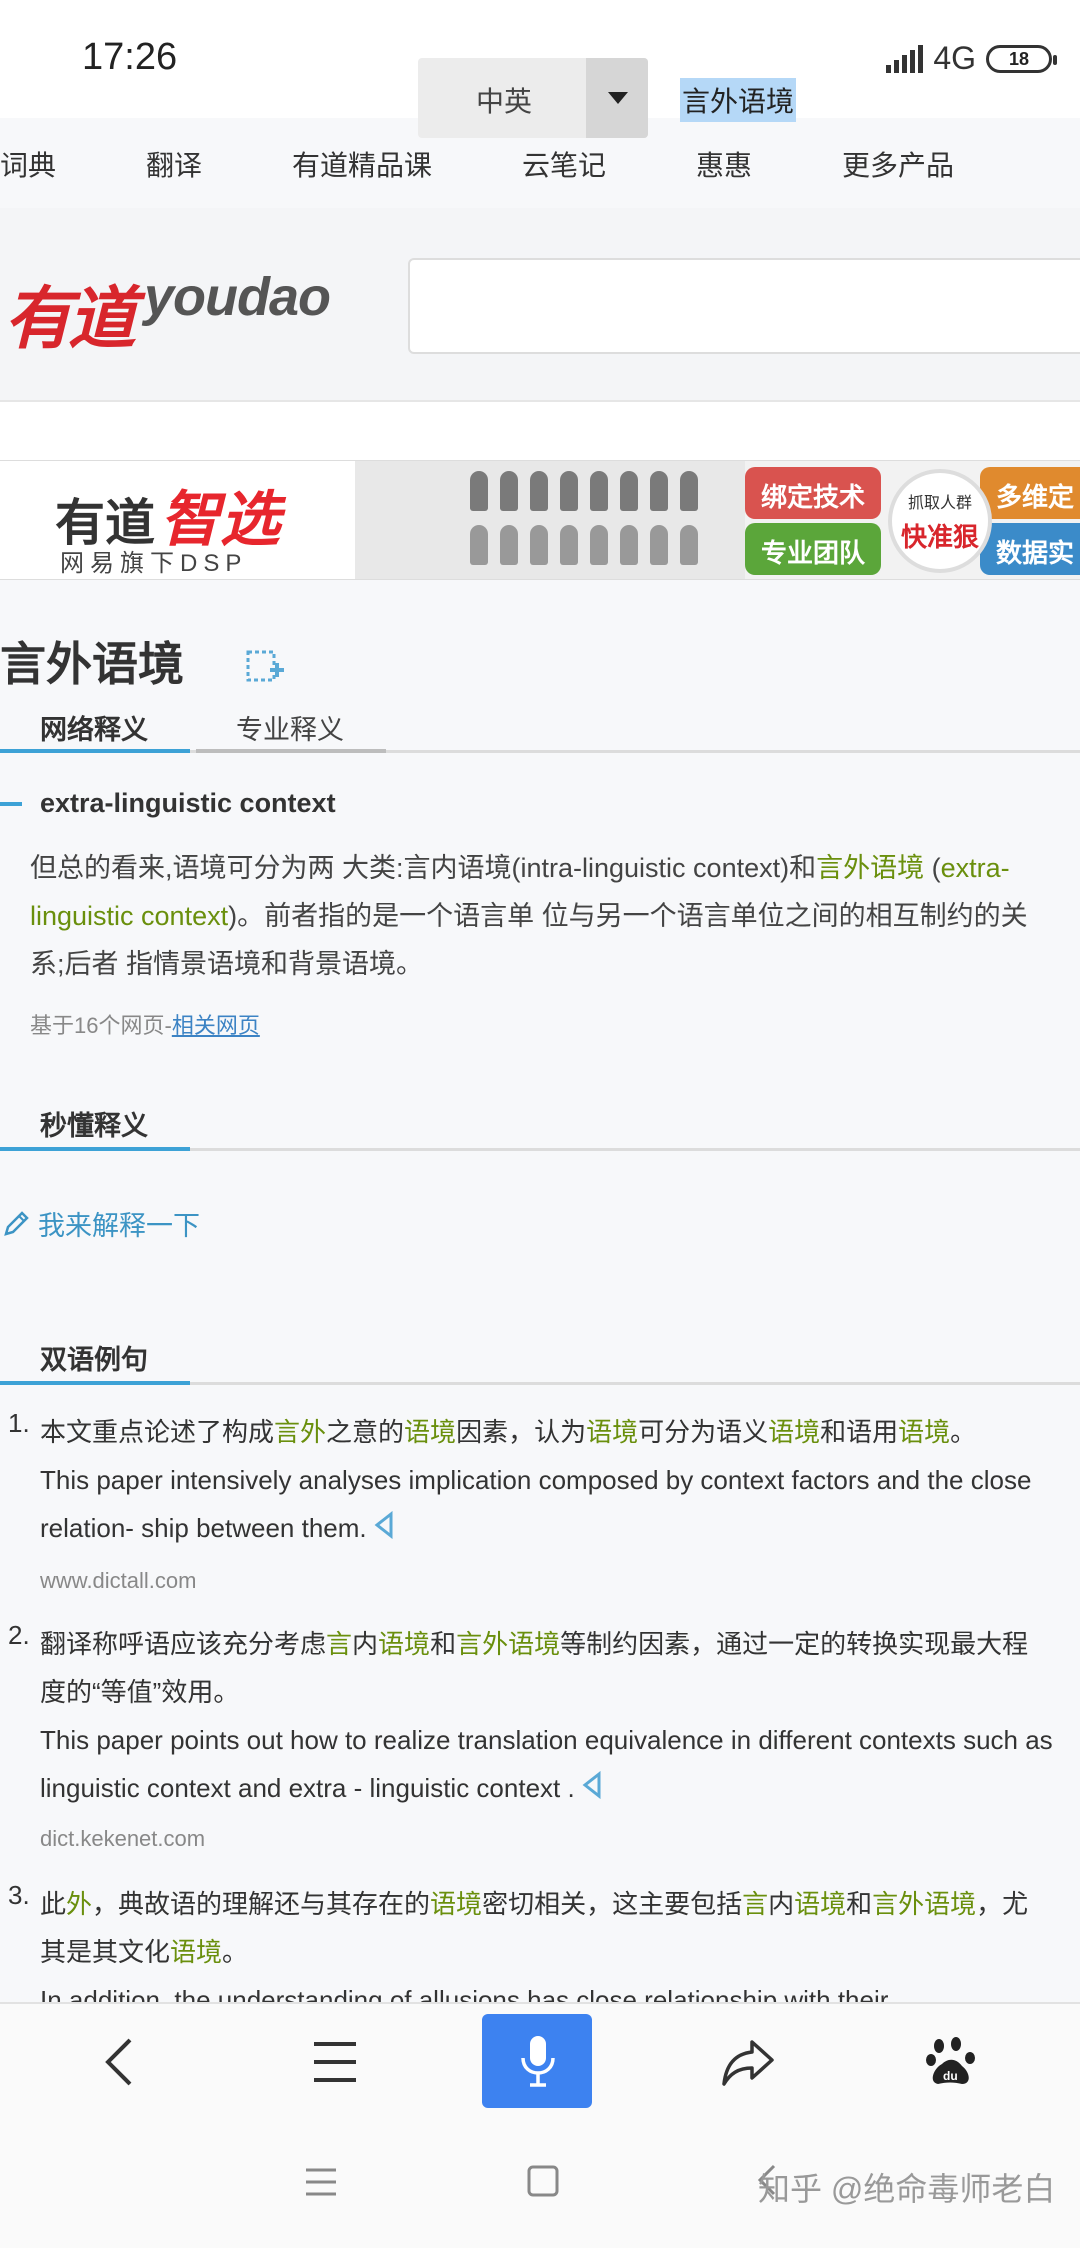 This screenshot has height=2248, width=1080. What do you see at coordinates (898, 164) in the screenshot?
I see `nav-item-more-products: 更多产品` at bounding box center [898, 164].